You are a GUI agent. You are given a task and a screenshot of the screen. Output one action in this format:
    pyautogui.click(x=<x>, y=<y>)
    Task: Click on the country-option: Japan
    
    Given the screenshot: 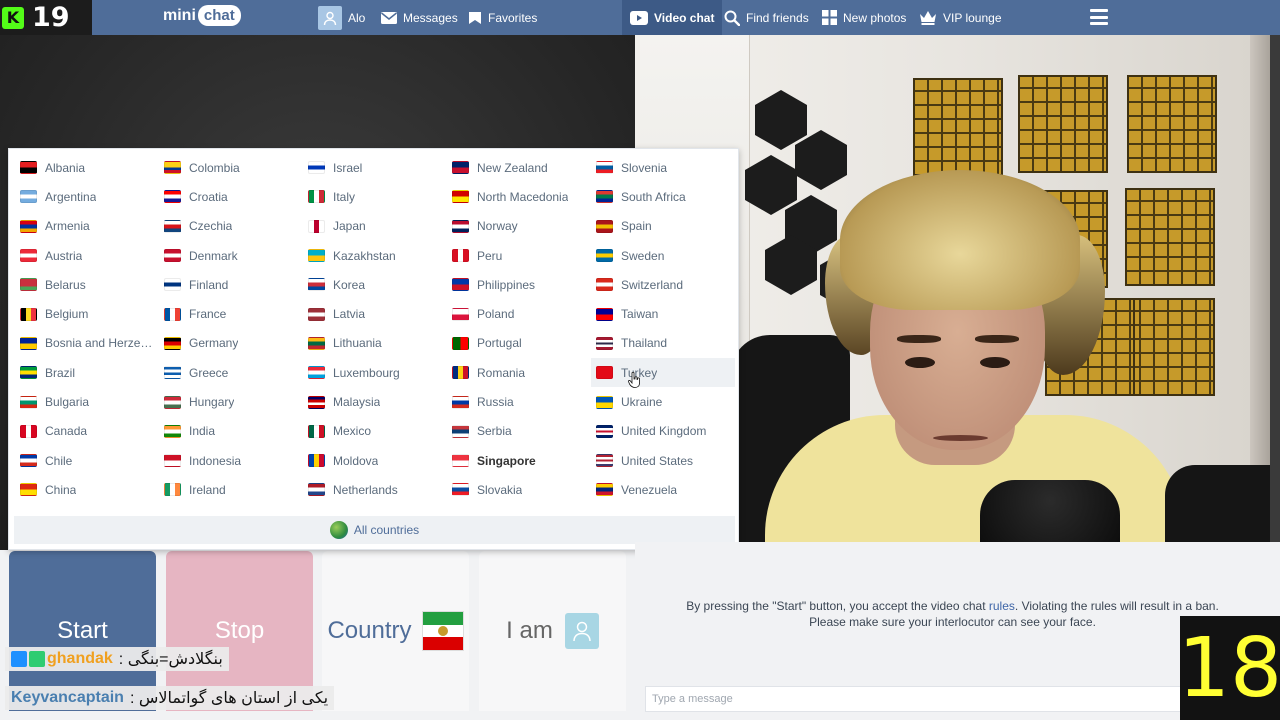 What is the action you would take?
    pyautogui.click(x=375, y=226)
    